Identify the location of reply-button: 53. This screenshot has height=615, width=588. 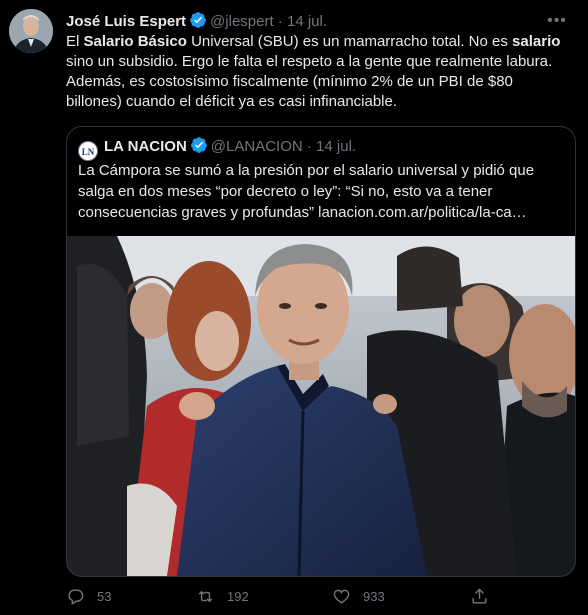
(88, 596).